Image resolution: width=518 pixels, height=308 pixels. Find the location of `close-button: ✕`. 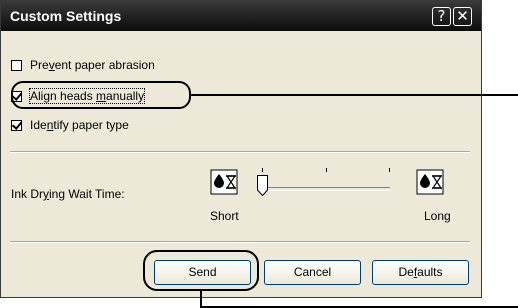

close-button: ✕ is located at coordinates (462, 16).